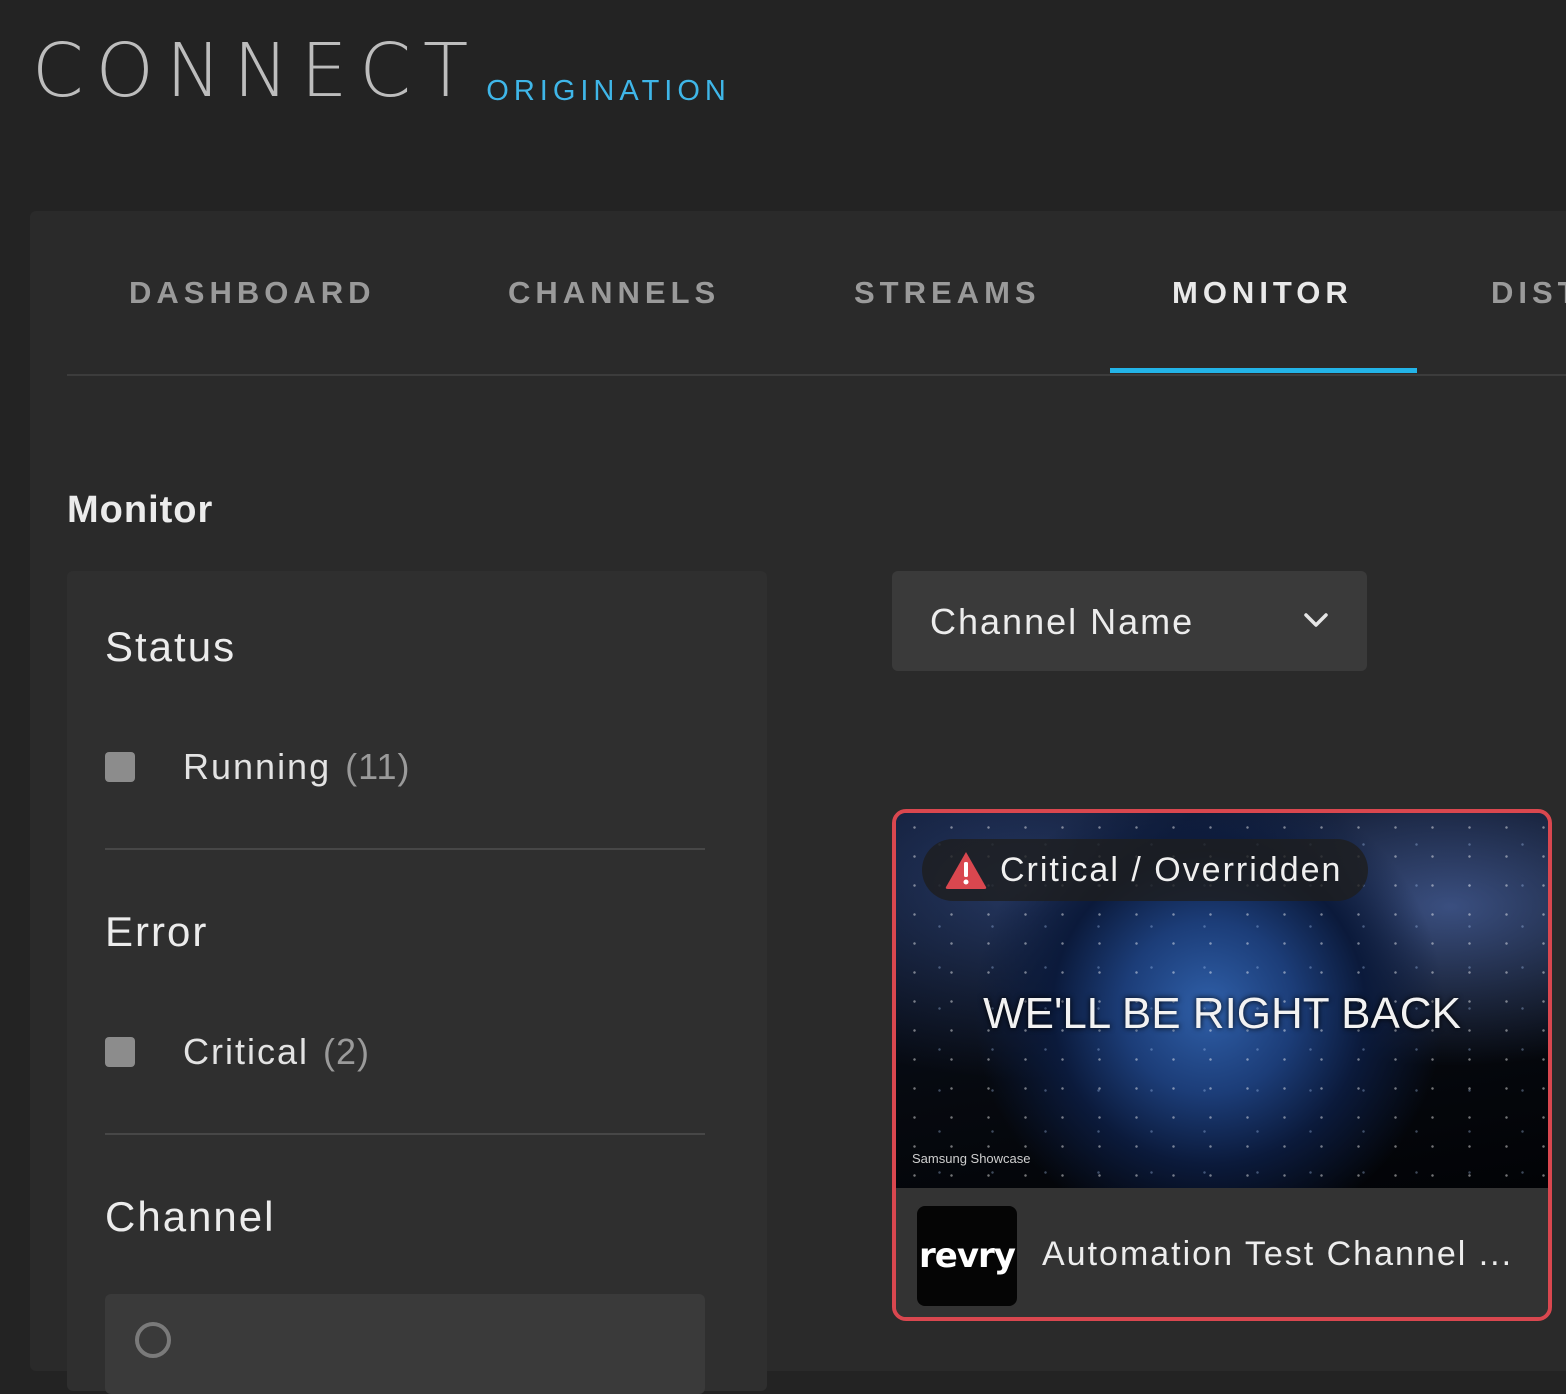 The height and width of the screenshot is (1394, 1566). Describe the element at coordinates (614, 293) in the screenshot. I see `tab-channels: CHANNELS` at that location.